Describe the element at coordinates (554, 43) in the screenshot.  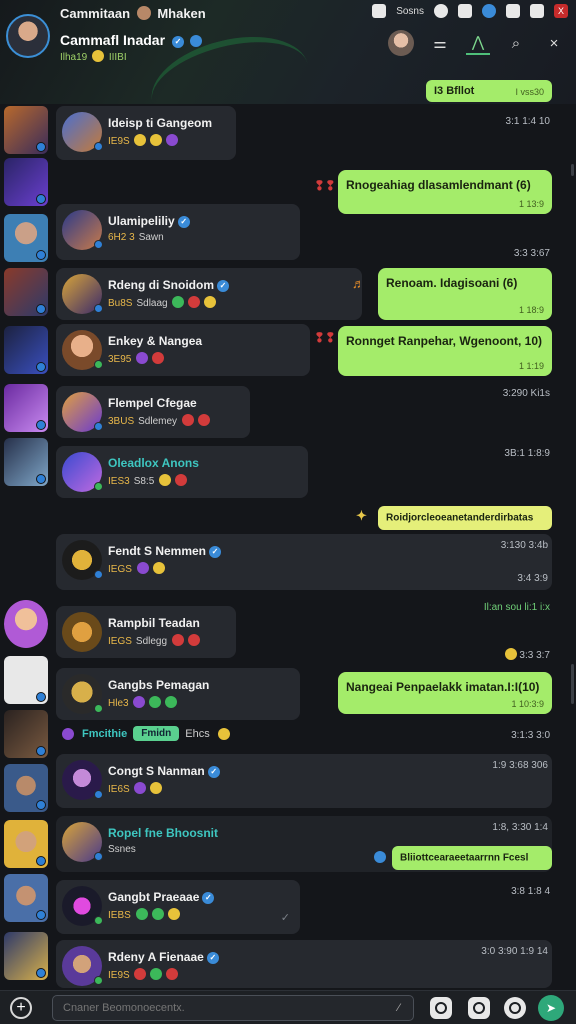
I see `close-icon: ×` at that location.